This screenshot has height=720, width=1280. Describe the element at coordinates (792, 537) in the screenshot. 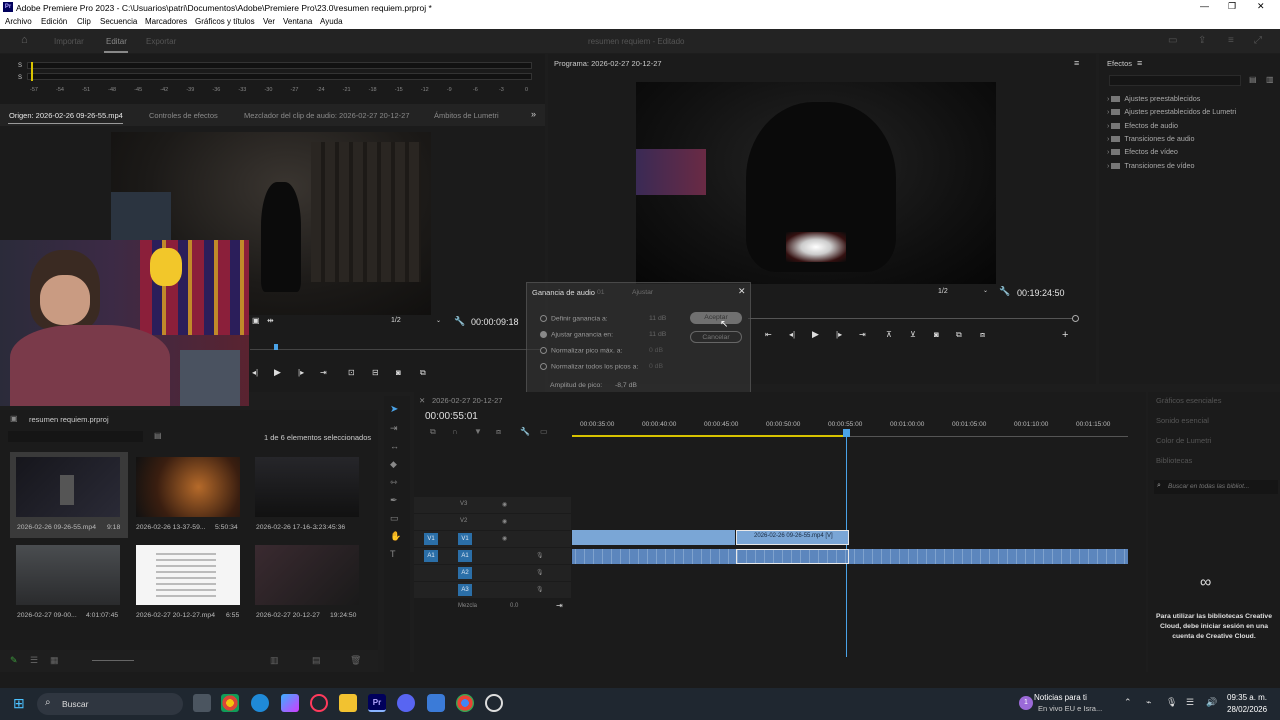

I see `video-clip-selected: 2026-02-26 09-26-55.mp4 [V]` at that location.